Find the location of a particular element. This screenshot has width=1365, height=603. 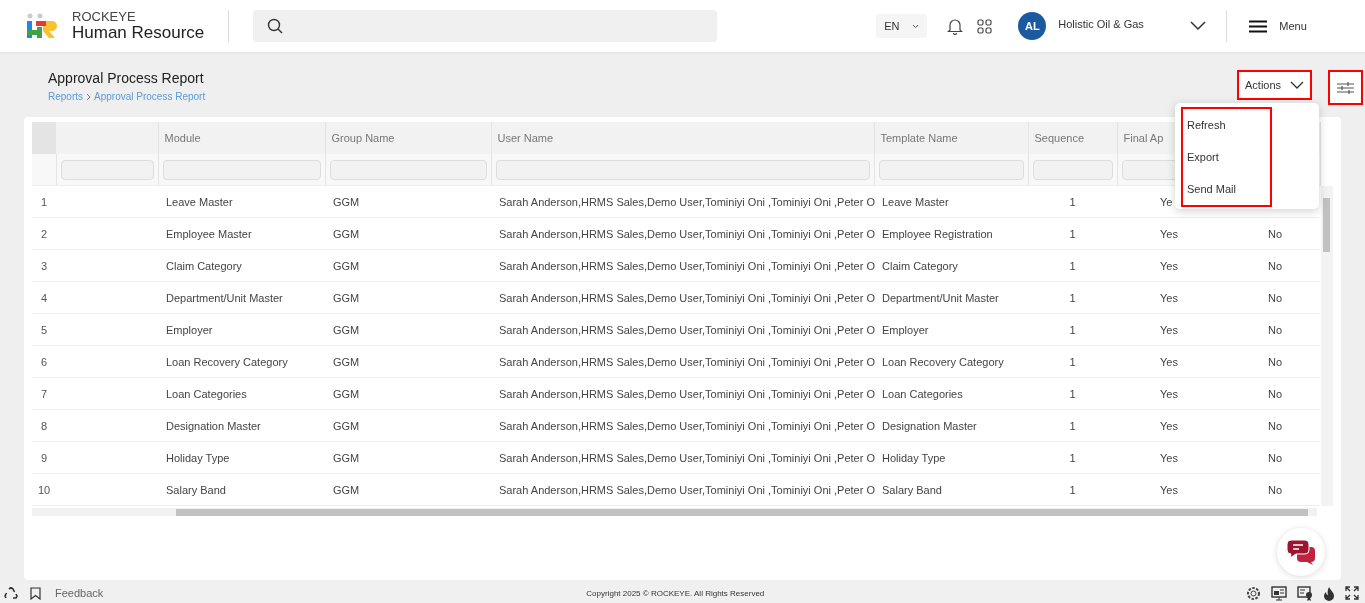

column-header: Module is located at coordinates (241, 138).